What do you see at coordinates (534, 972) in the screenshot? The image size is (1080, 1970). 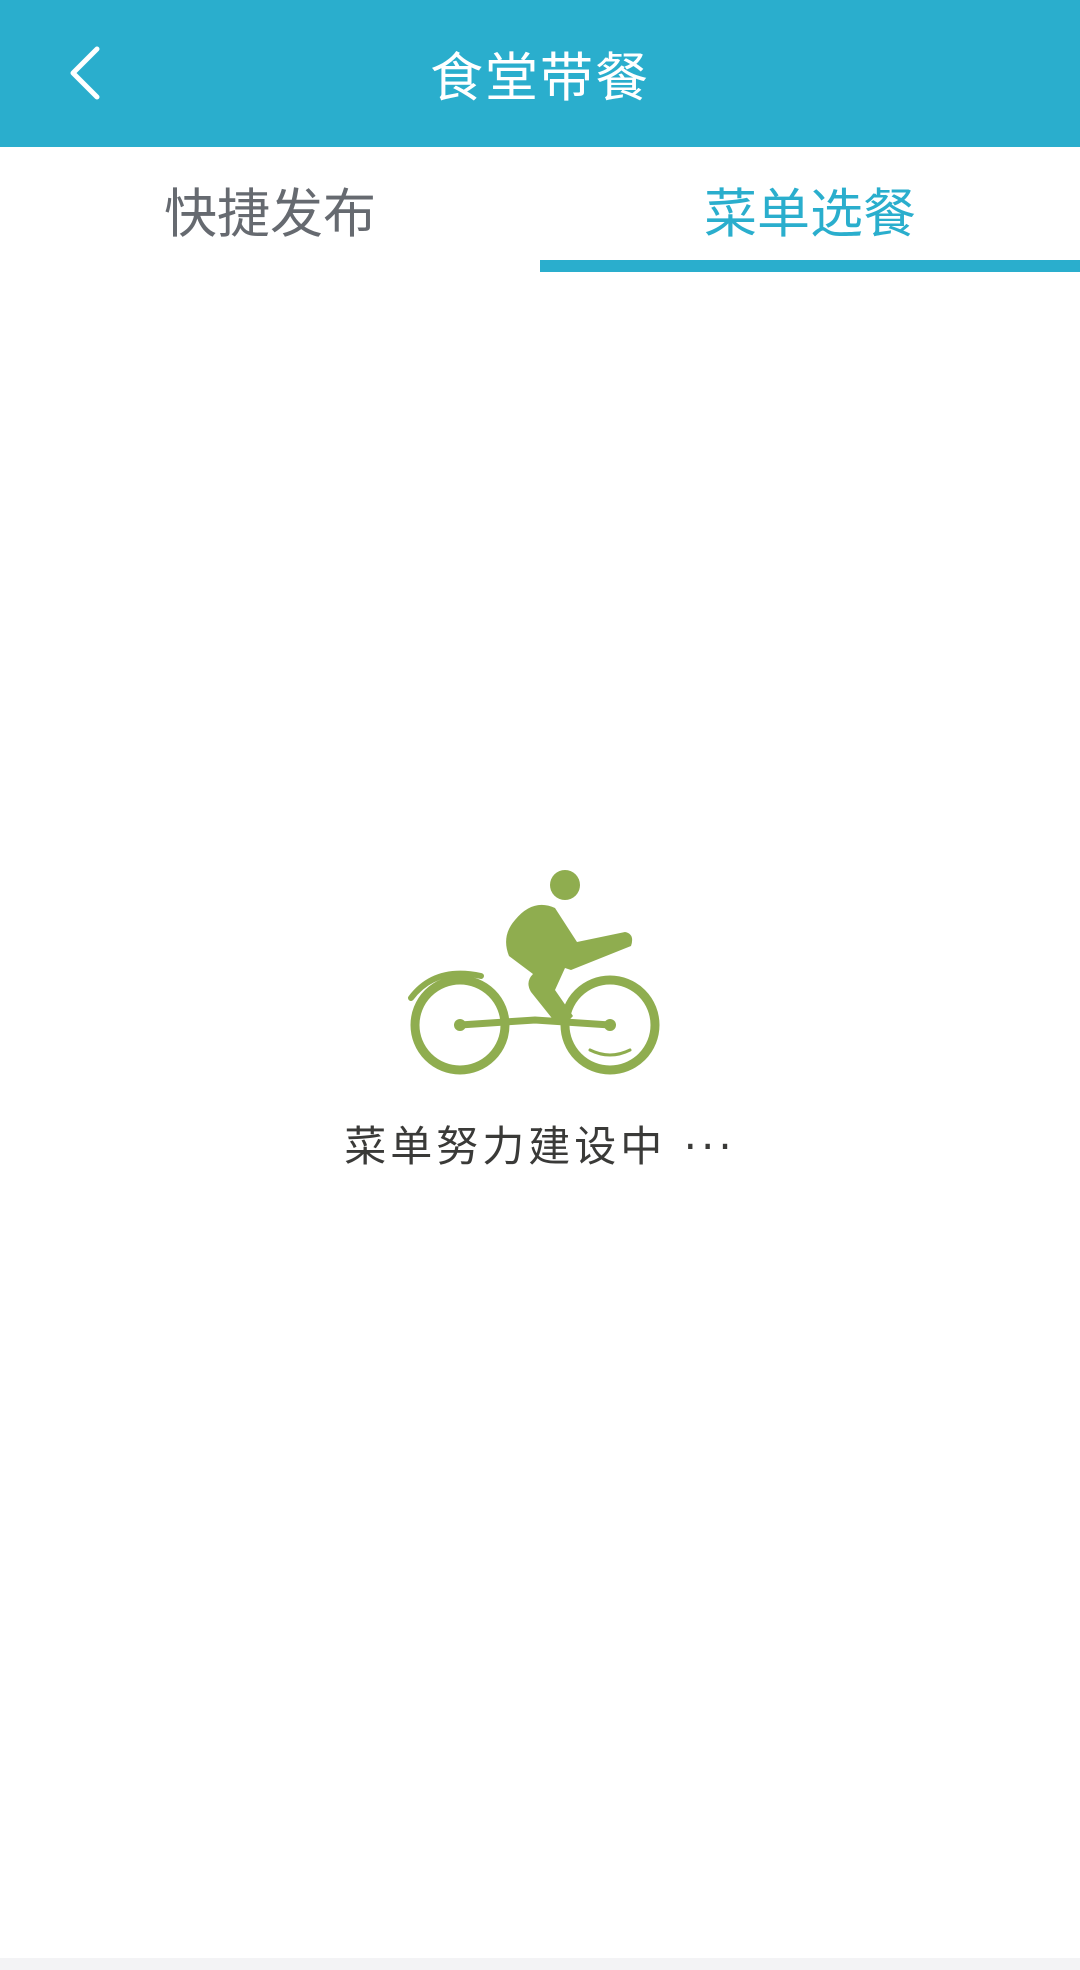 I see `cyclist-icon` at bounding box center [534, 972].